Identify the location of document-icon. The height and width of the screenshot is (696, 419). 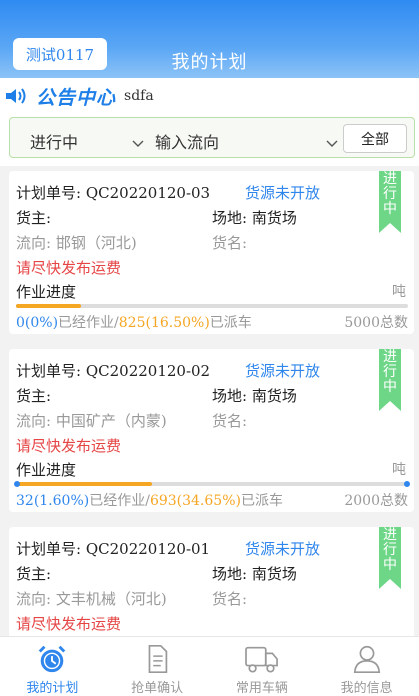
(158, 659).